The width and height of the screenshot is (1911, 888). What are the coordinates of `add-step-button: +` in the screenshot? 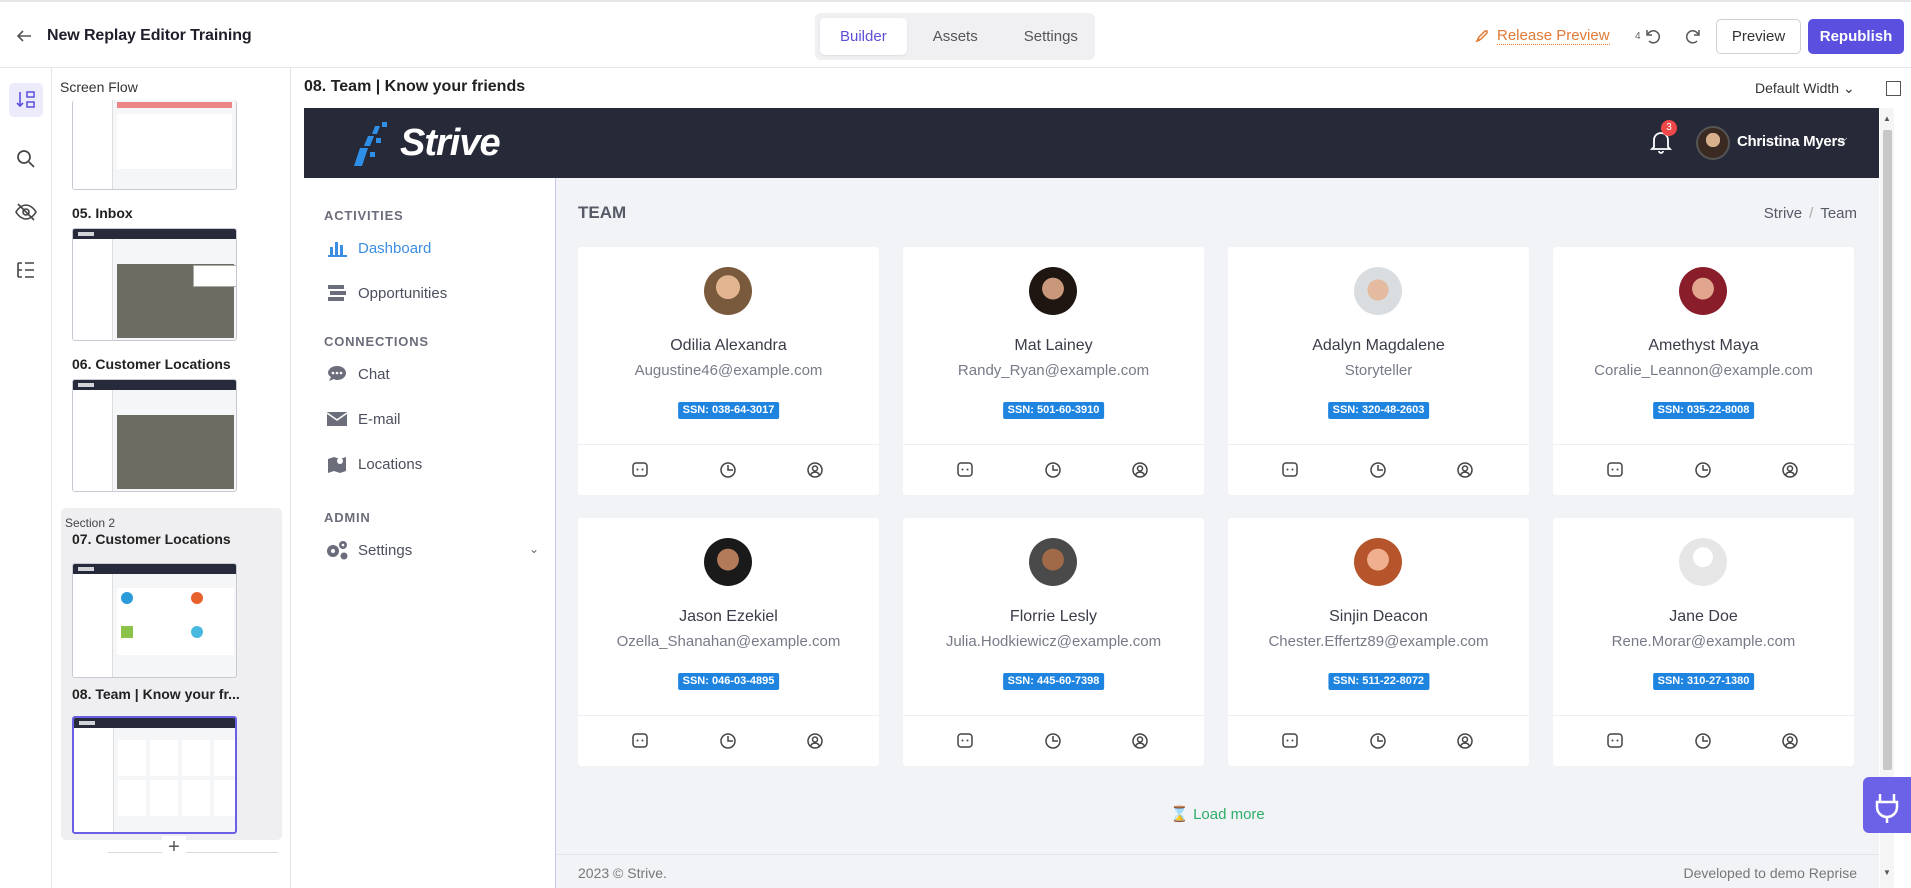 It's located at (174, 848).